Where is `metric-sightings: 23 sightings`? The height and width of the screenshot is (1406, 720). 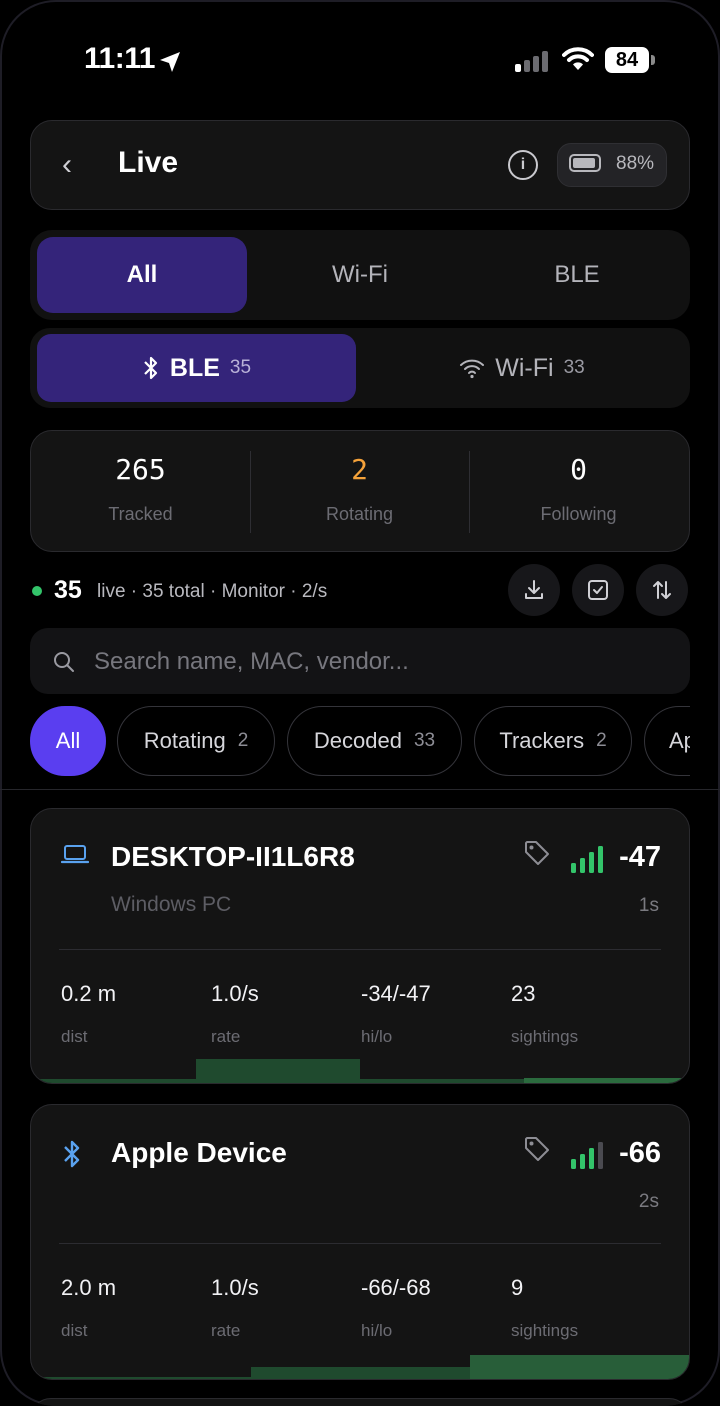
metric-sightings: 23 sightings is located at coordinates (581, 1014).